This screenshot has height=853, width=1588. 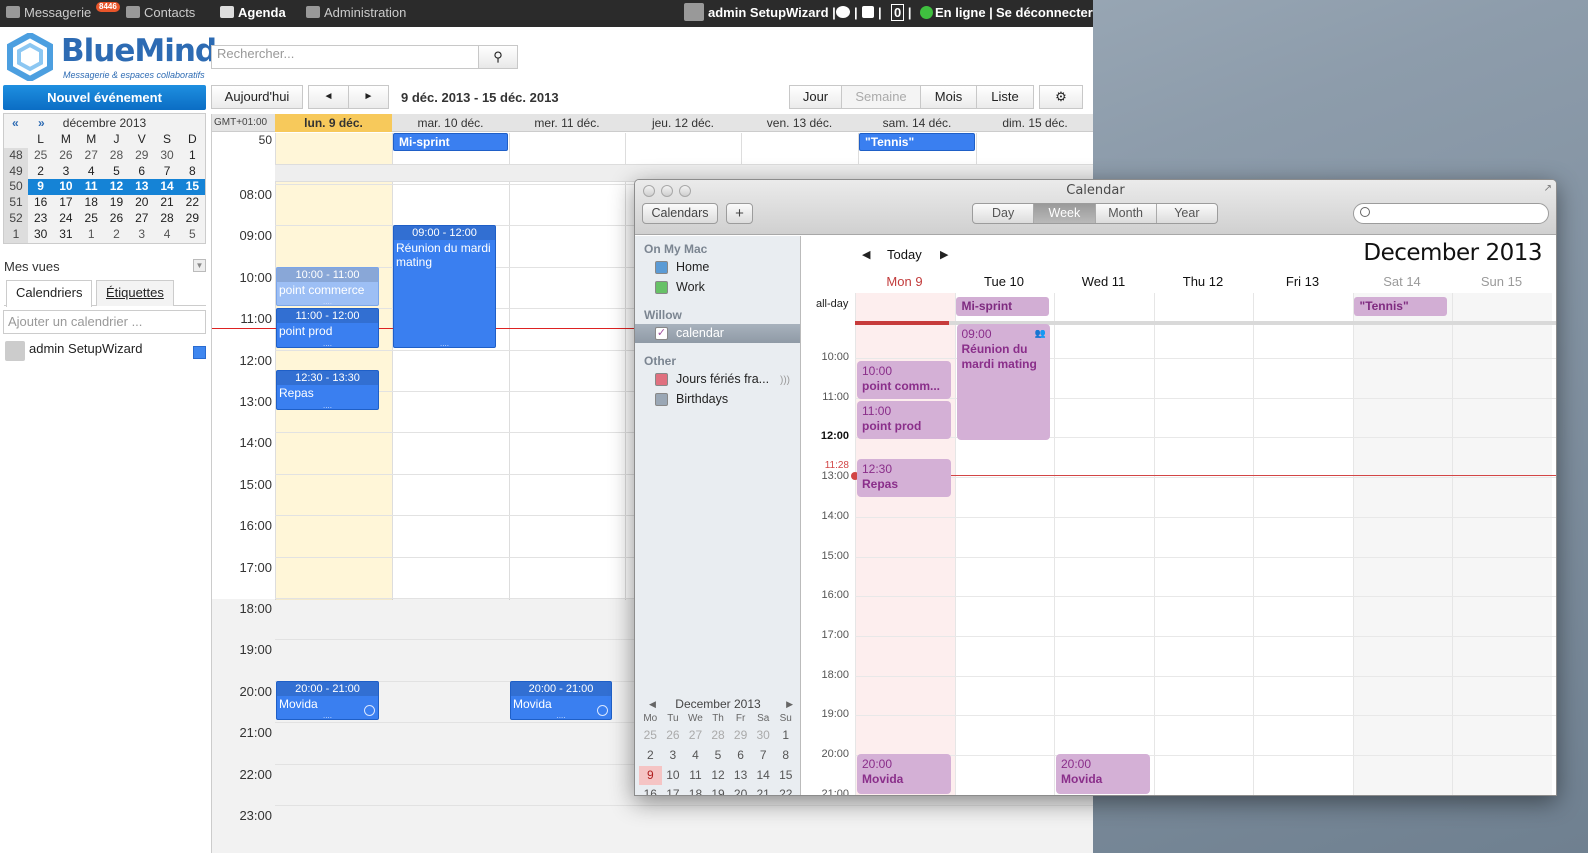 I want to click on mac-mini-day: 7, so click(x=763, y=756).